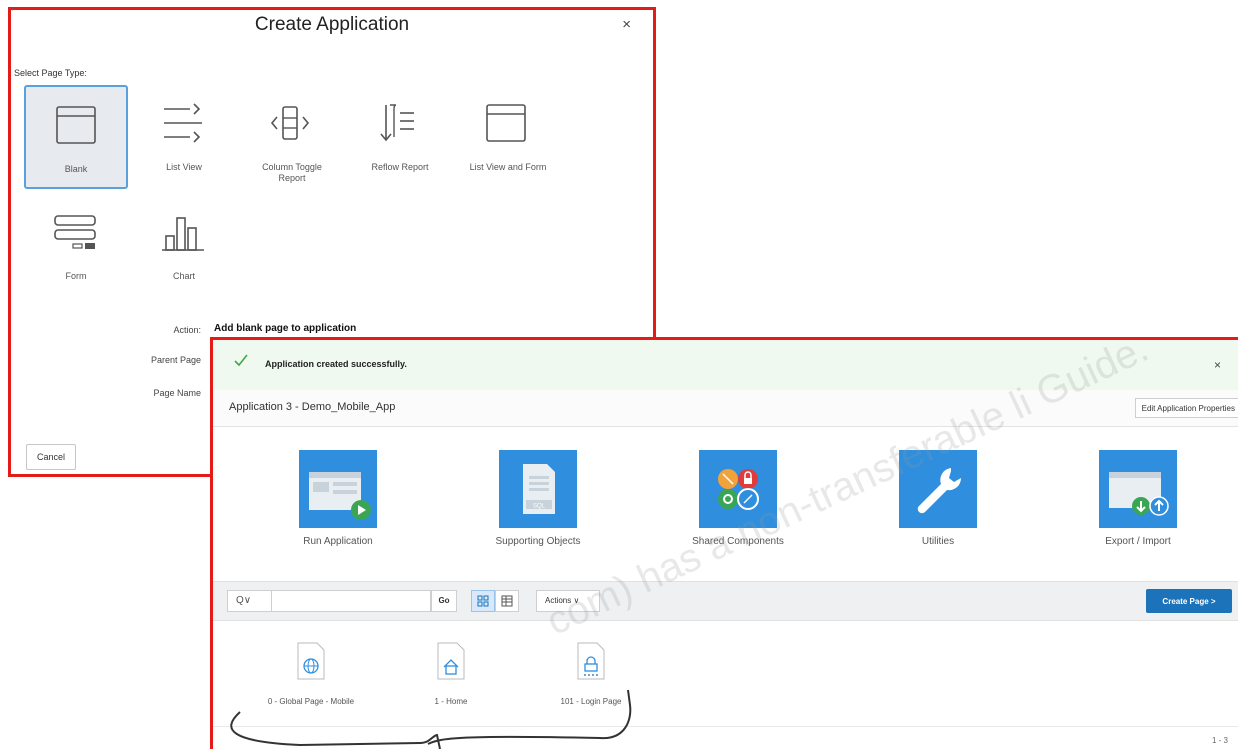 The width and height of the screenshot is (1238, 749). I want to click on tile-label: Shared Components, so click(738, 541).